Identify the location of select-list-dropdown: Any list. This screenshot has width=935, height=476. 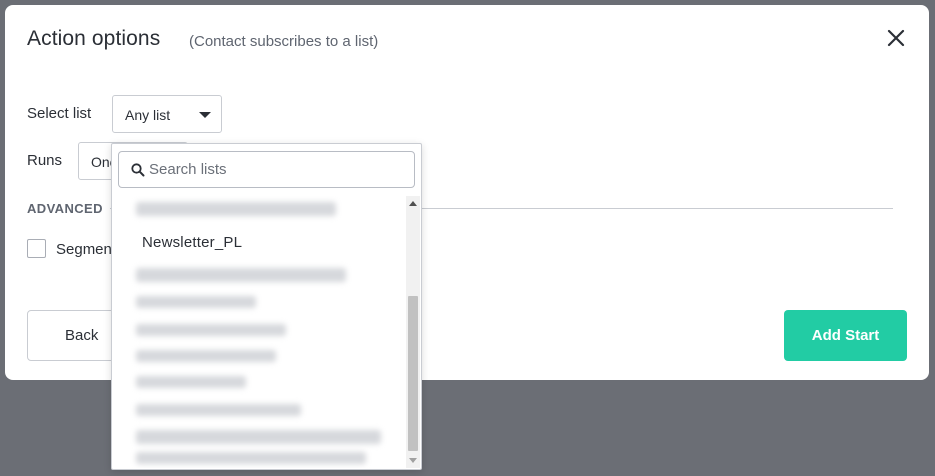
(167, 114).